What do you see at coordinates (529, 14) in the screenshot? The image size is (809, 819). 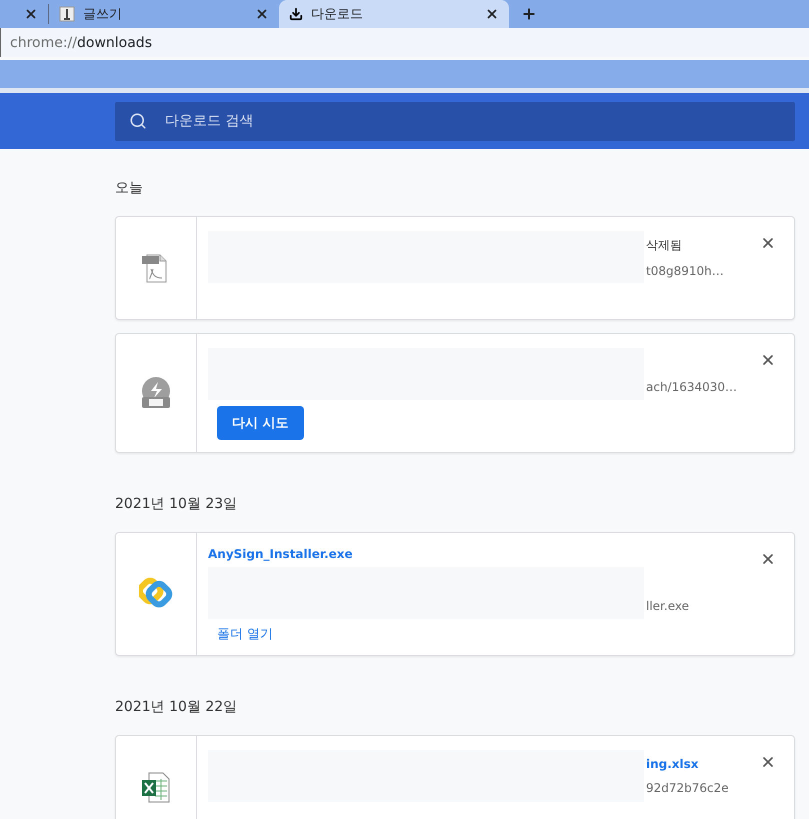 I see `plus-icon` at bounding box center [529, 14].